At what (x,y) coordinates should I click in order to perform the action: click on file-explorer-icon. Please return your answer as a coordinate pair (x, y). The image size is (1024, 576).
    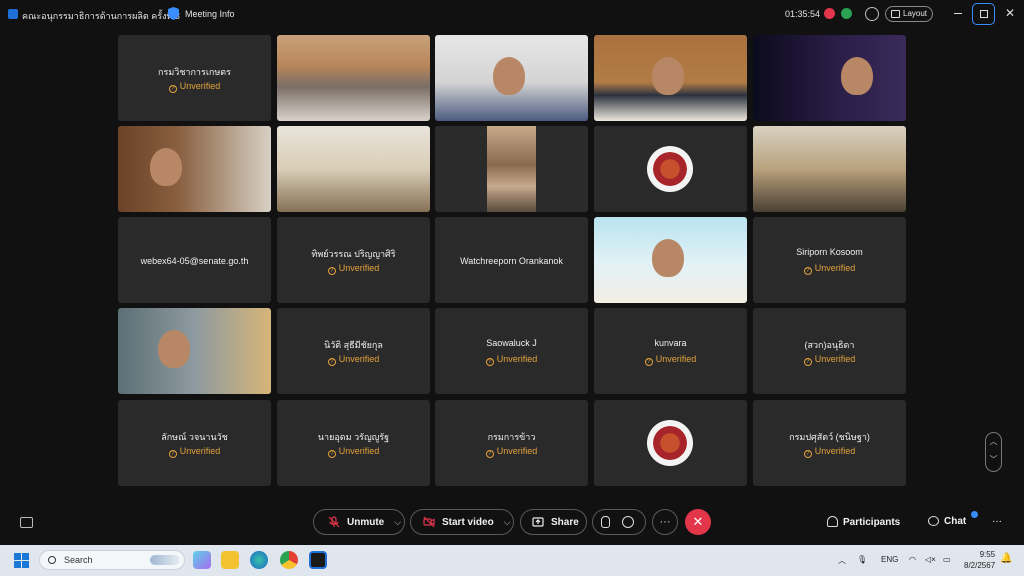
    Looking at the image, I should click on (230, 560).